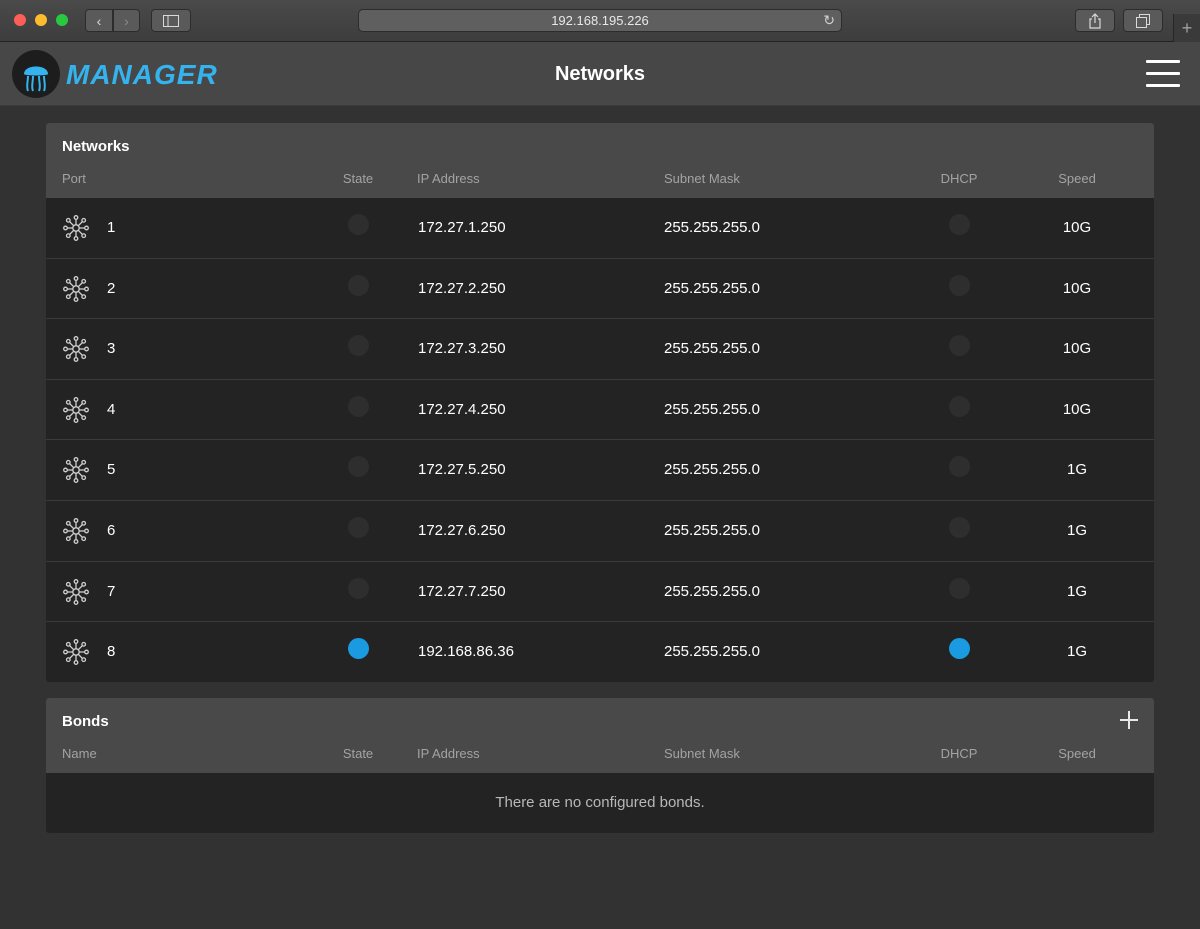 Image resolution: width=1200 pixels, height=929 pixels. What do you see at coordinates (462, 227) in the screenshot?
I see `ip-address: 172.27.1.250` at bounding box center [462, 227].